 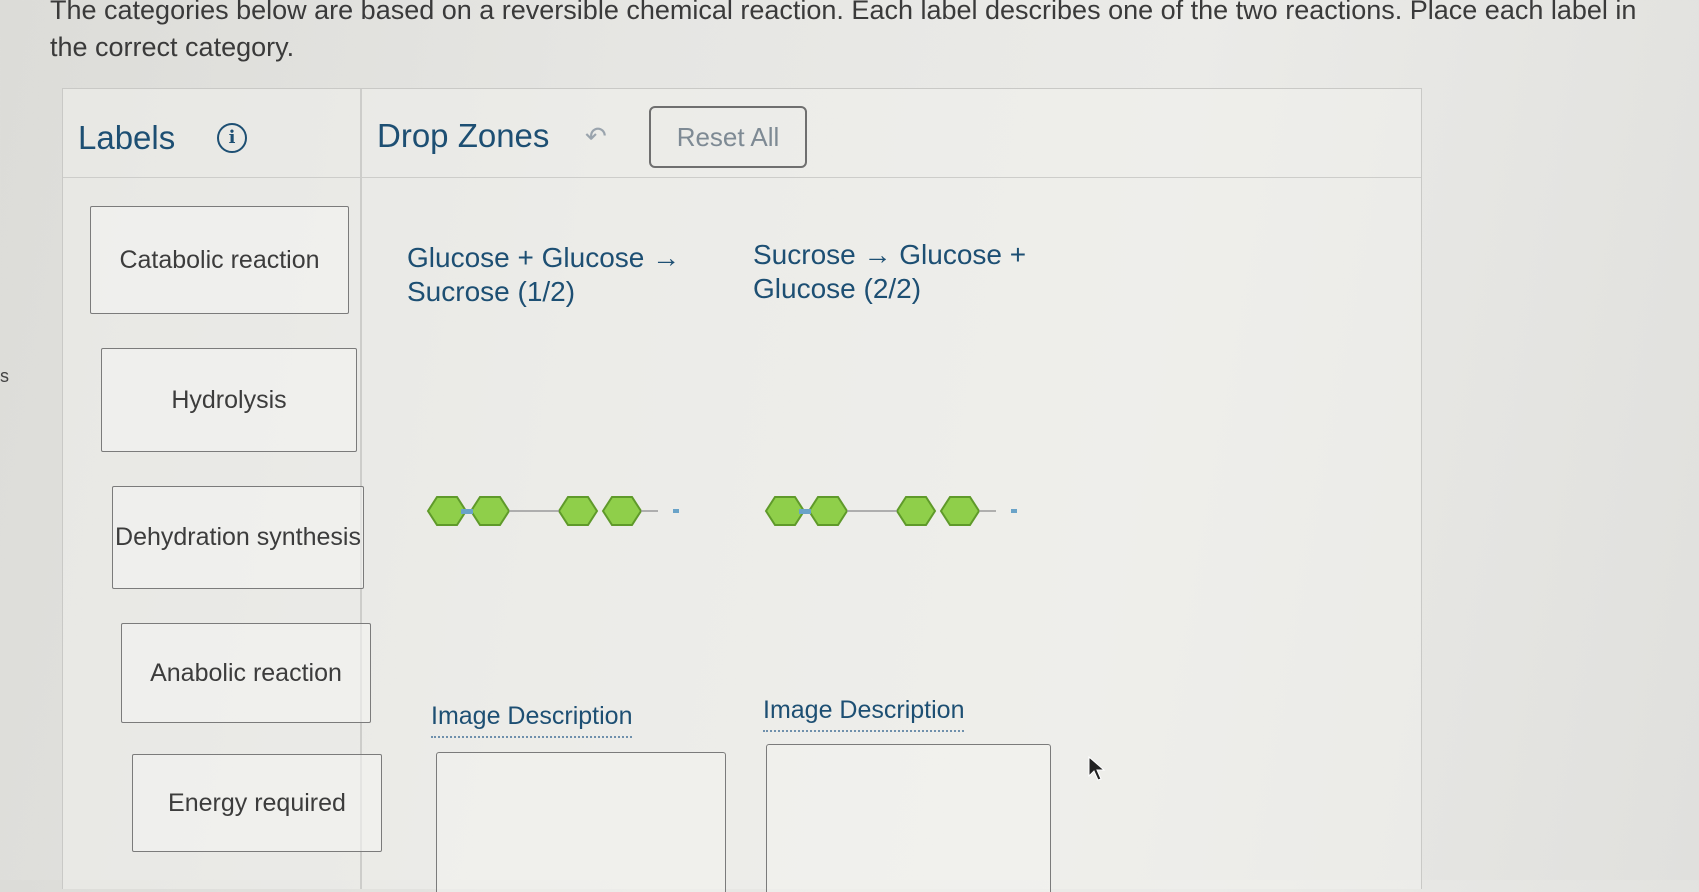 What do you see at coordinates (908, 818) in the screenshot?
I see `zone-2-drop-target` at bounding box center [908, 818].